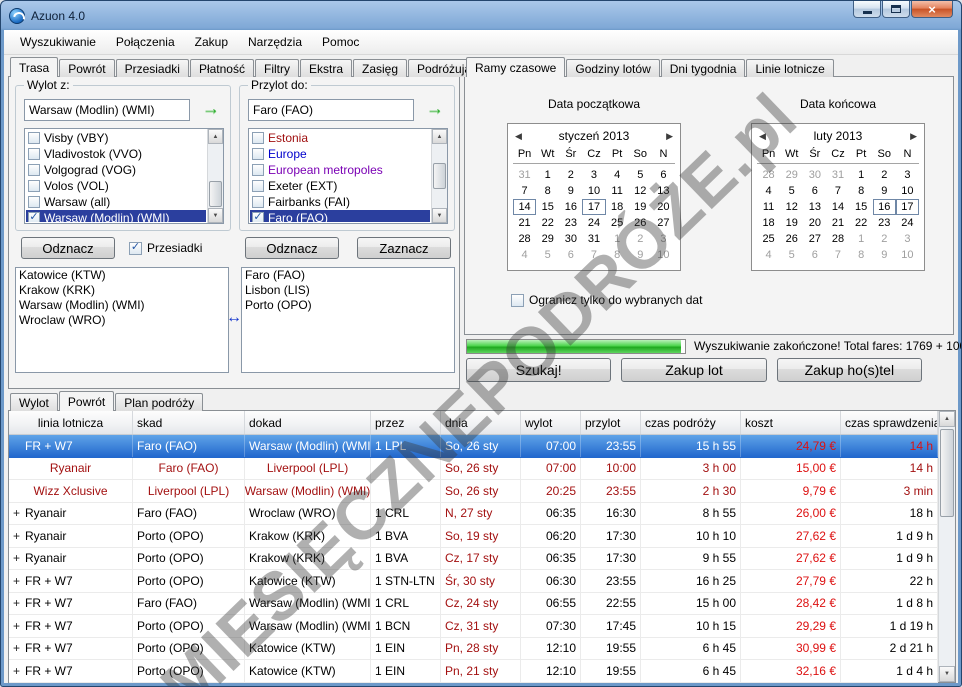 The height and width of the screenshot is (687, 962). Describe the element at coordinates (340, 170) in the screenshot. I see `arrival-airport-option: European metropoles` at that location.